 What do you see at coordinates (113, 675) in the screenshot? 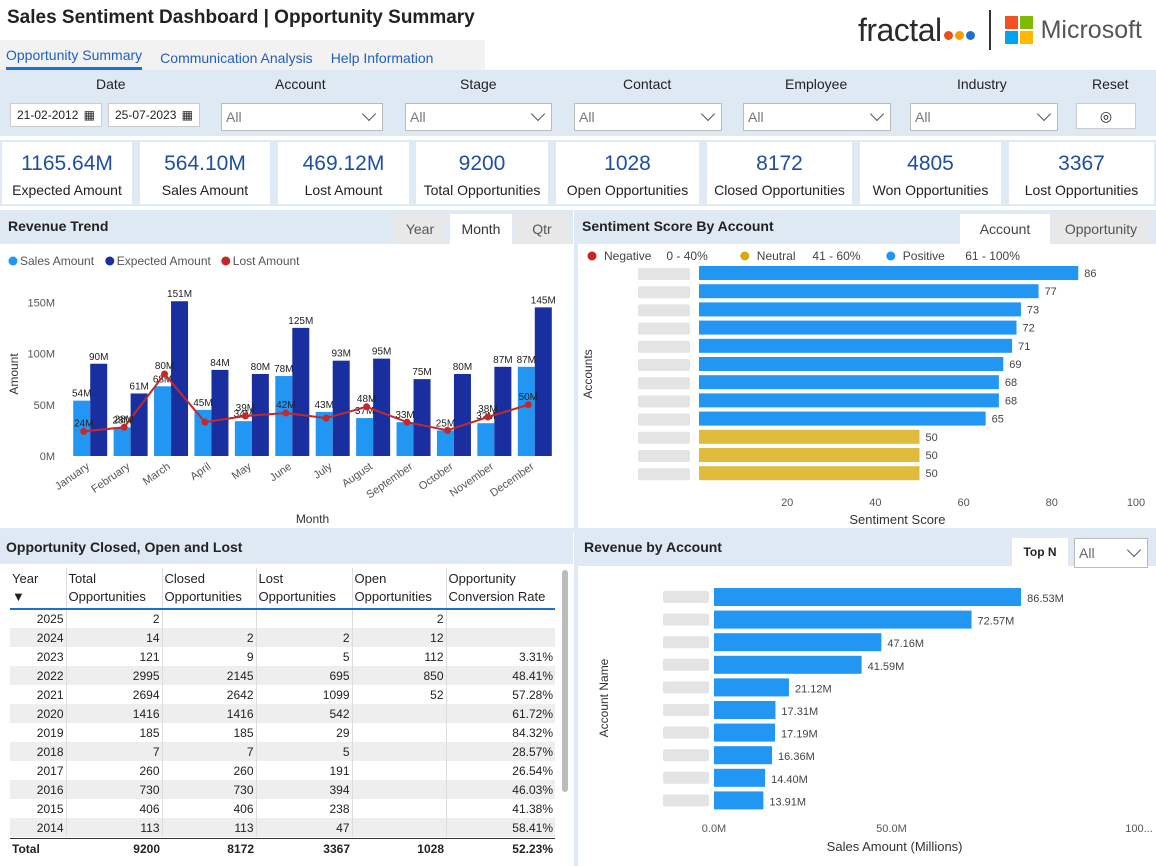
I see `table-cell: 2995` at bounding box center [113, 675].